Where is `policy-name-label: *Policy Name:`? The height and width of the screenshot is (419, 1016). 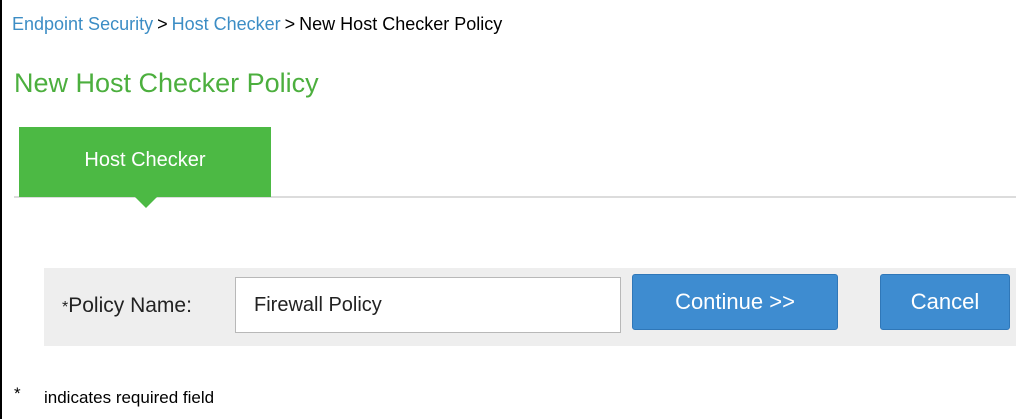
policy-name-label: *Policy Name: is located at coordinates (127, 306).